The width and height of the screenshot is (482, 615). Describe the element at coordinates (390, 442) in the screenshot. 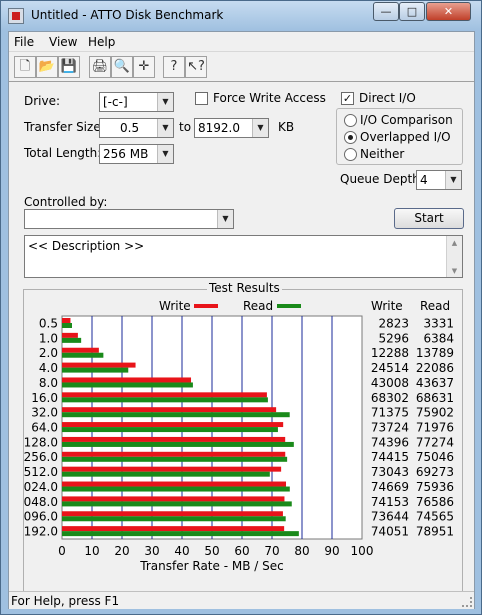

I see `write-value: 74396` at that location.